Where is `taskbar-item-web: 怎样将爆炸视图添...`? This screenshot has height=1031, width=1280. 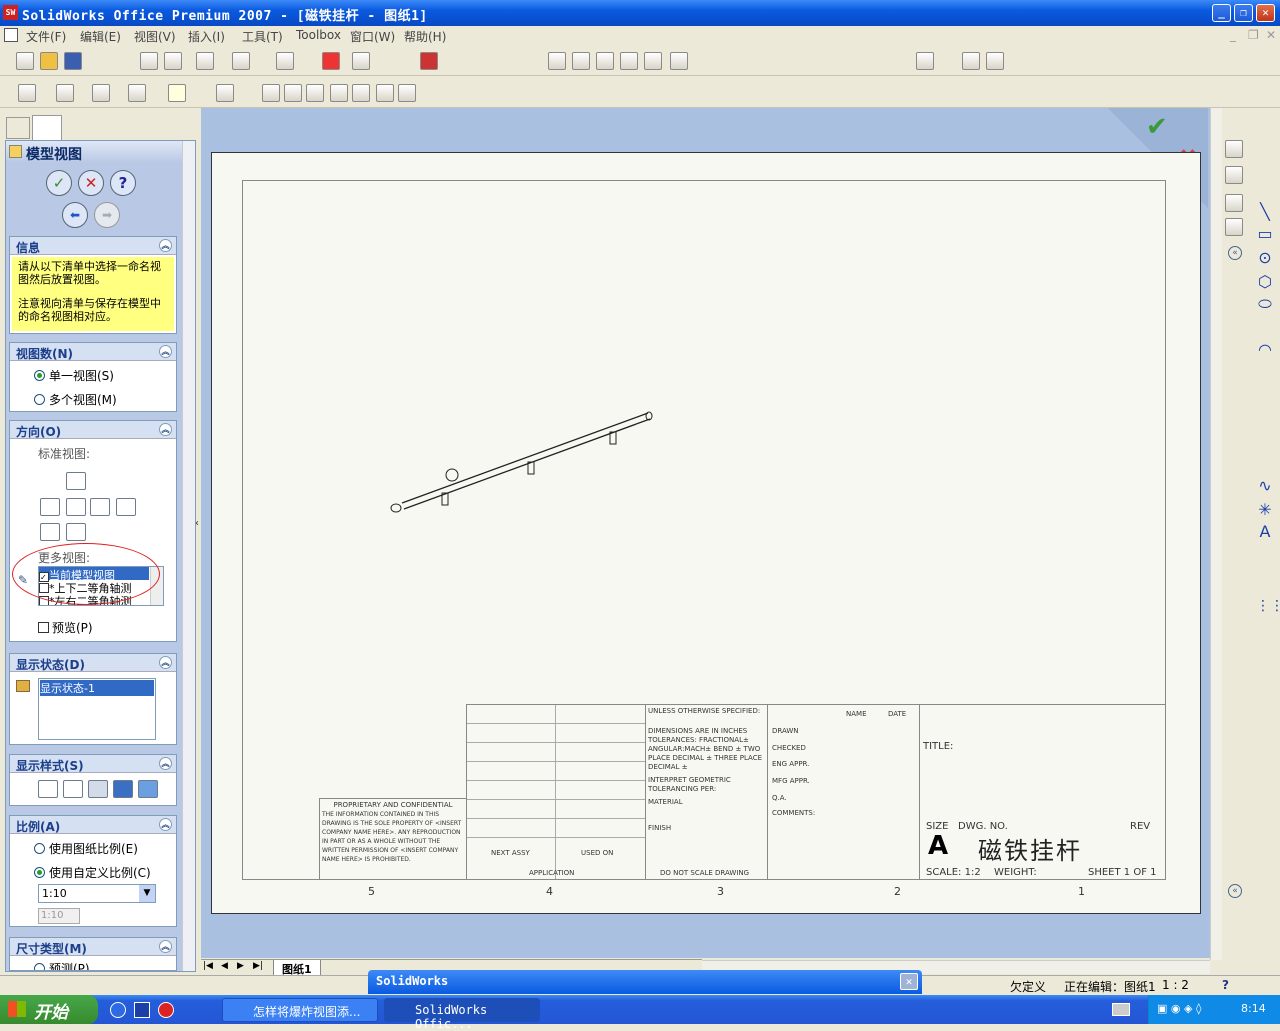
taskbar-item-web: 怎样将爆炸视图添... is located at coordinates (300, 1010).